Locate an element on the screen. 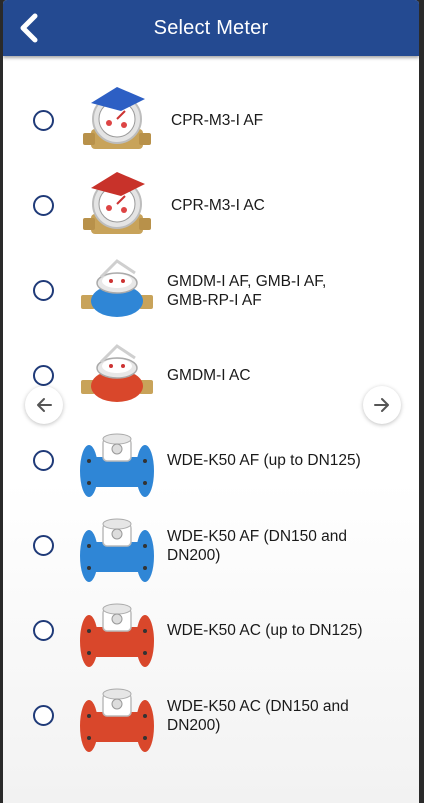 Image resolution: width=424 pixels, height=803 pixels. cpr-meter-blue-lid-icon is located at coordinates (117, 121).